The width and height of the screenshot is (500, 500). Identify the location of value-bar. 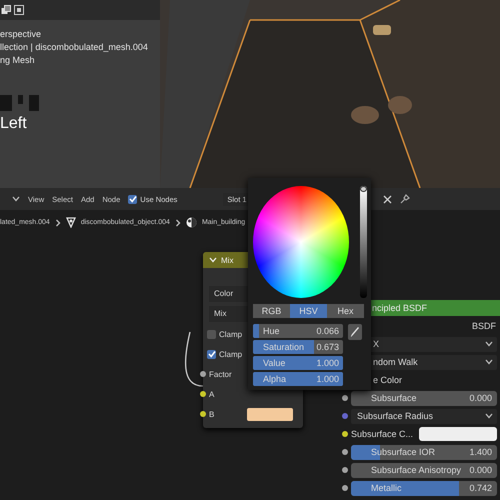
(363, 242).